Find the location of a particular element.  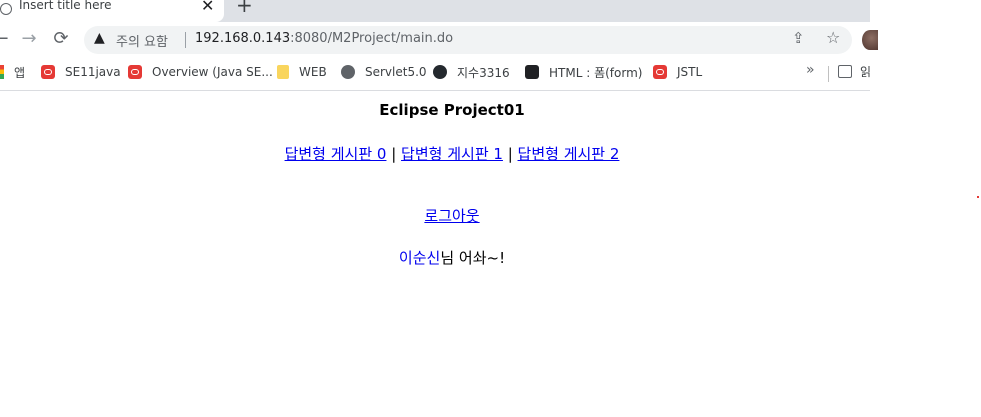

warning-icon: ▲ is located at coordinates (99, 38).